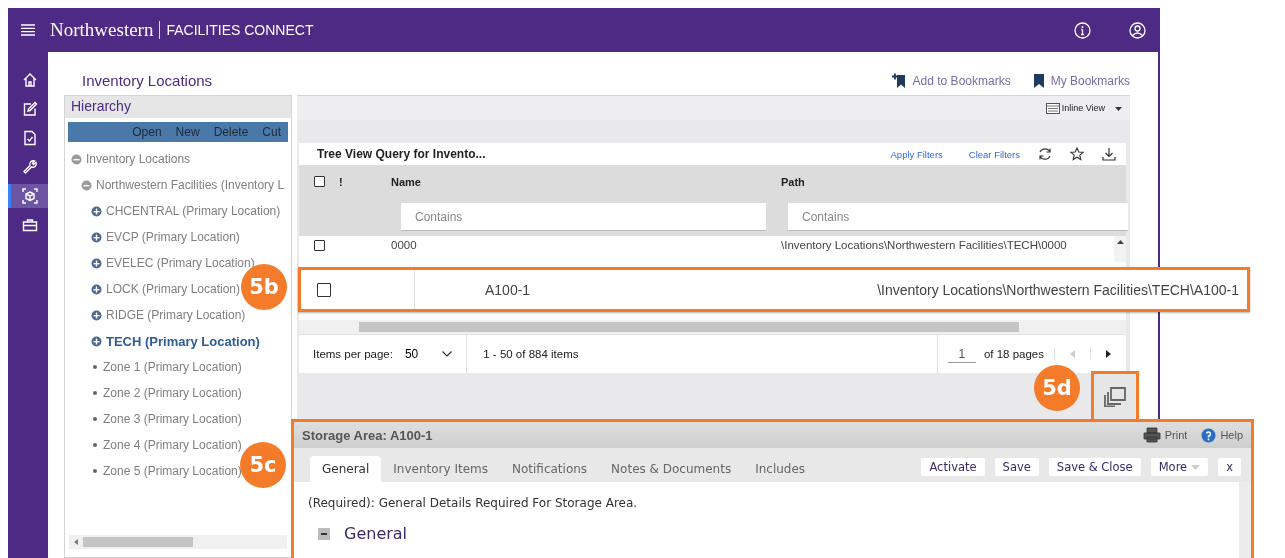 The width and height of the screenshot is (1285, 558). I want to click on help-button: Help, so click(1222, 435).